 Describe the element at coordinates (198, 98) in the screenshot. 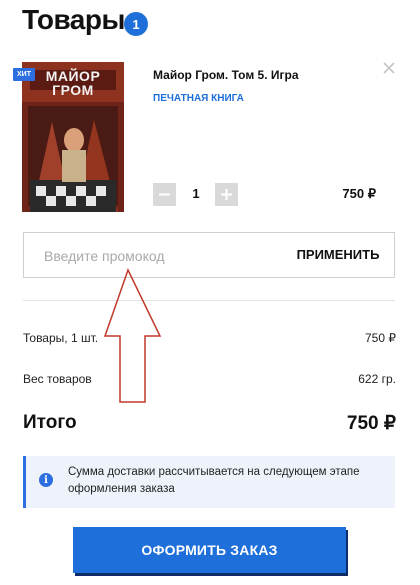

I see `product-type-label: ПЕЧАТНАЯ КНИГА` at that location.